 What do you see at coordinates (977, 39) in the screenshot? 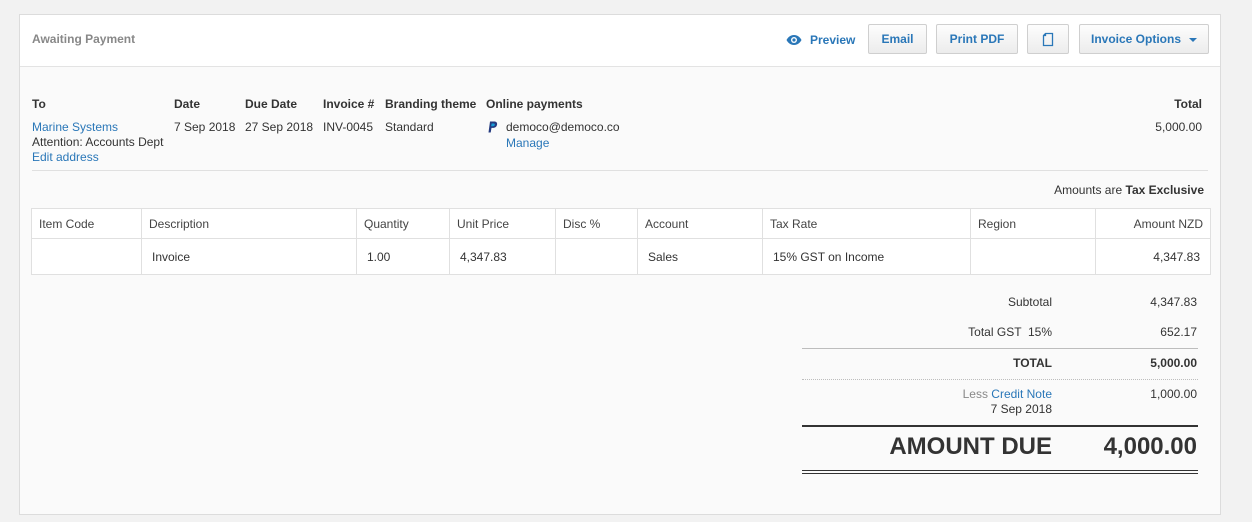
I see `print-pdf-button: Print PDF` at bounding box center [977, 39].